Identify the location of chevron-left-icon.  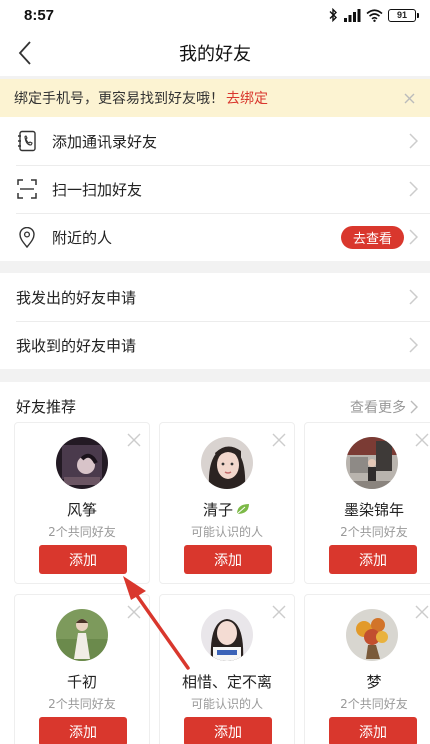
(24, 53).